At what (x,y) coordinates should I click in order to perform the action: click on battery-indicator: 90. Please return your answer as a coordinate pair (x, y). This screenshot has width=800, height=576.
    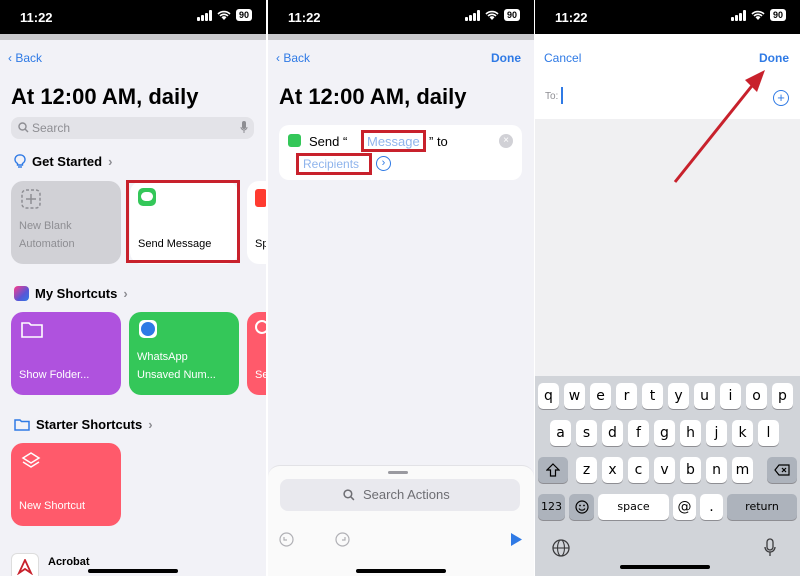
    Looking at the image, I should click on (511, 15).